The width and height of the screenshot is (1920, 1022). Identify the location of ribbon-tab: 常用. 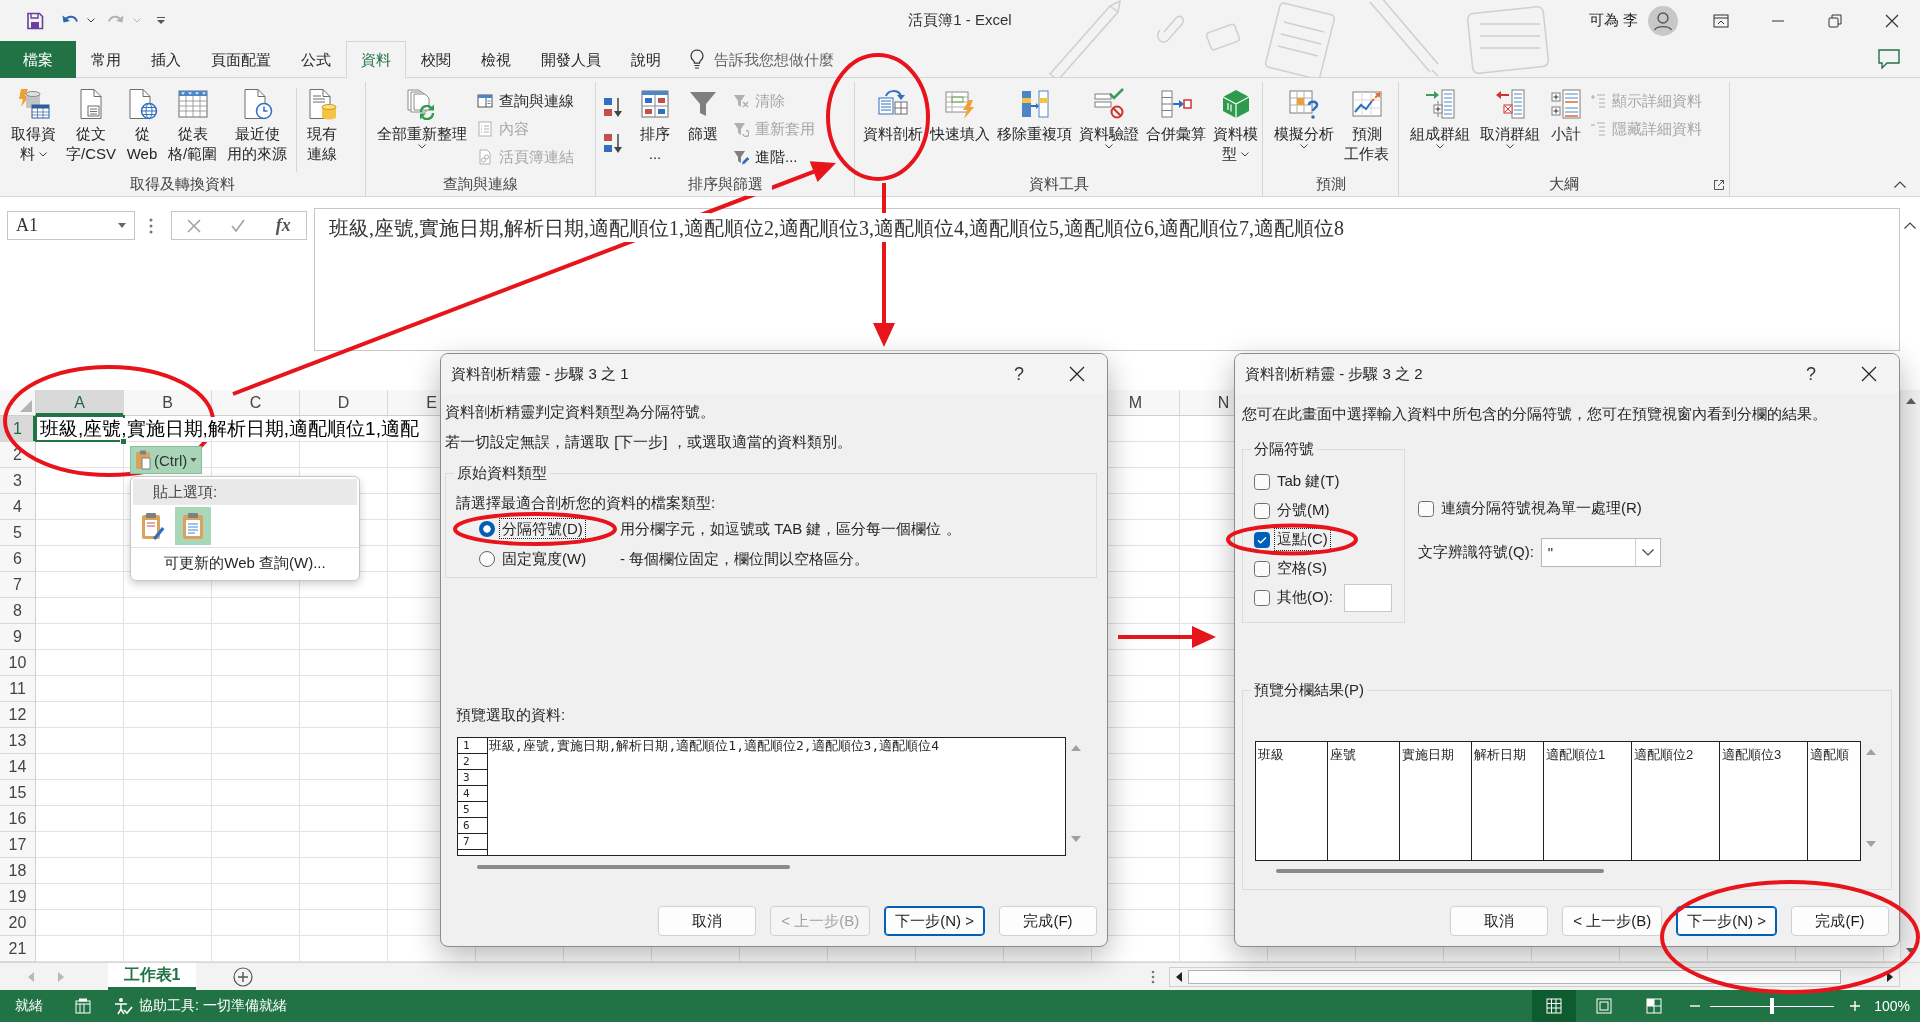
(106, 59).